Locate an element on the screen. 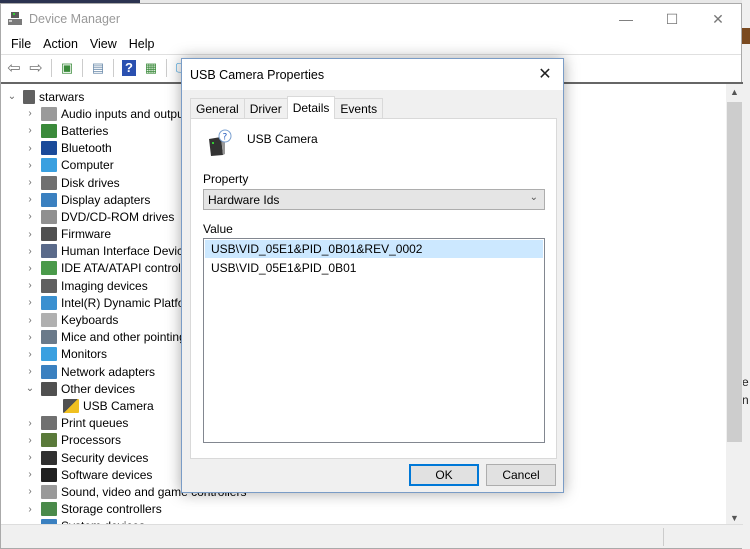 The image size is (750, 549). tab-driver: Driver is located at coordinates (265, 108).